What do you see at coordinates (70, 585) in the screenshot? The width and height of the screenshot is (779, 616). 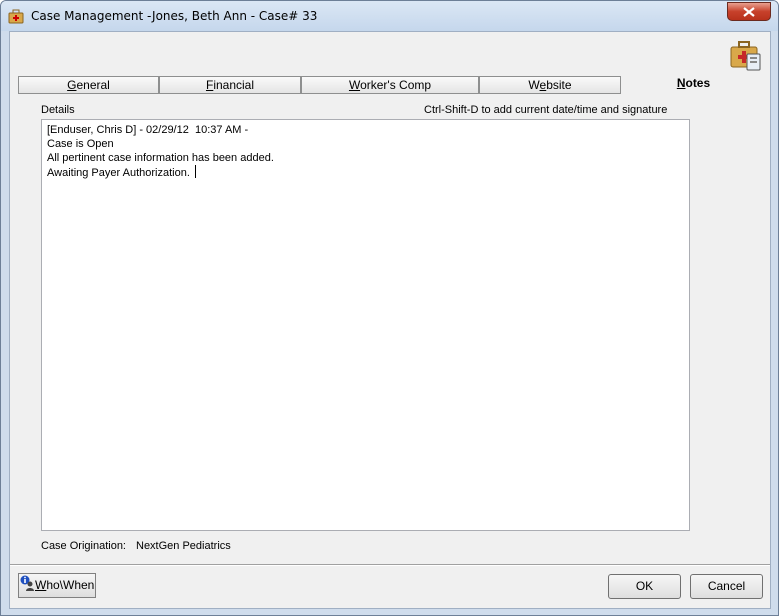 I see `who-when-label: ho\When` at bounding box center [70, 585].